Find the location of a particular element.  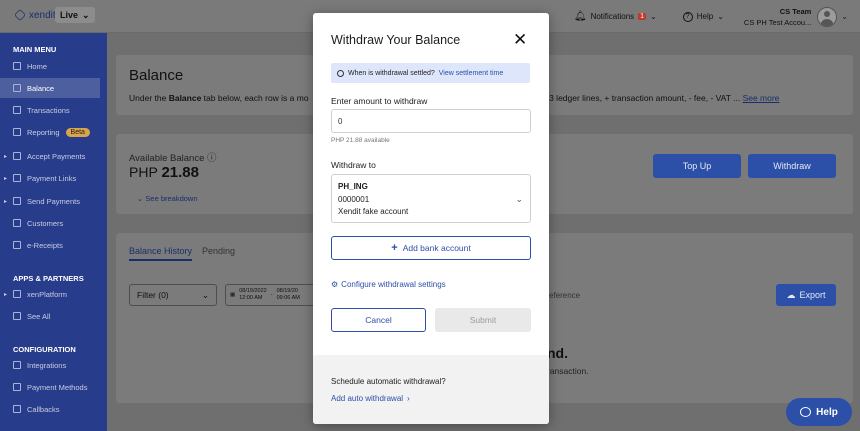

filter-label: Filter (0) is located at coordinates (153, 295).